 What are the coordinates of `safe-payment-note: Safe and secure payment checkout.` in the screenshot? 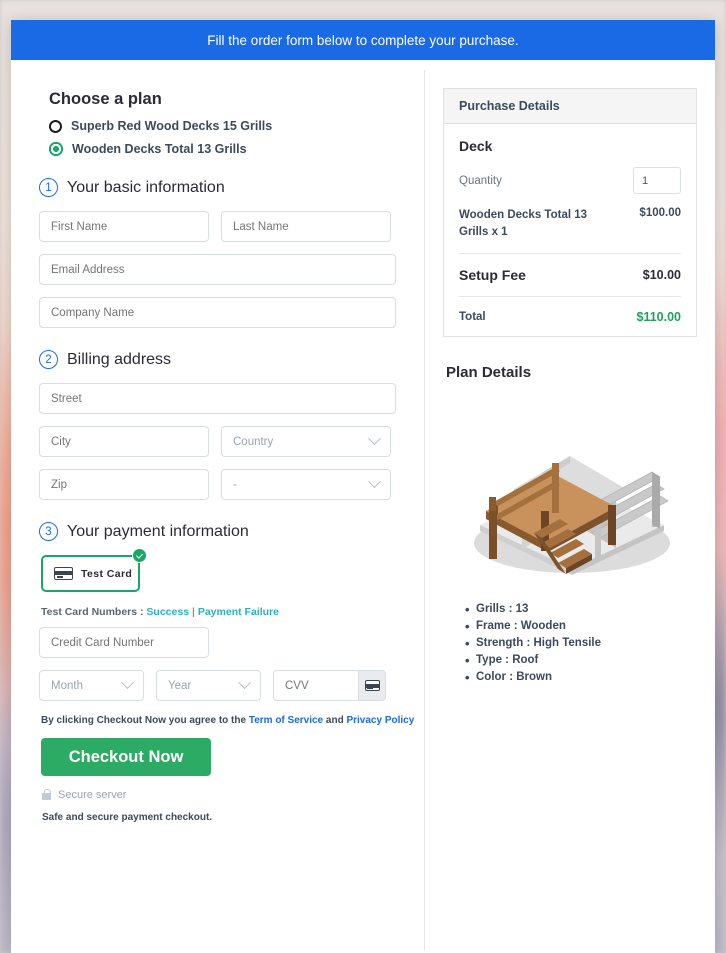 It's located at (127, 817).